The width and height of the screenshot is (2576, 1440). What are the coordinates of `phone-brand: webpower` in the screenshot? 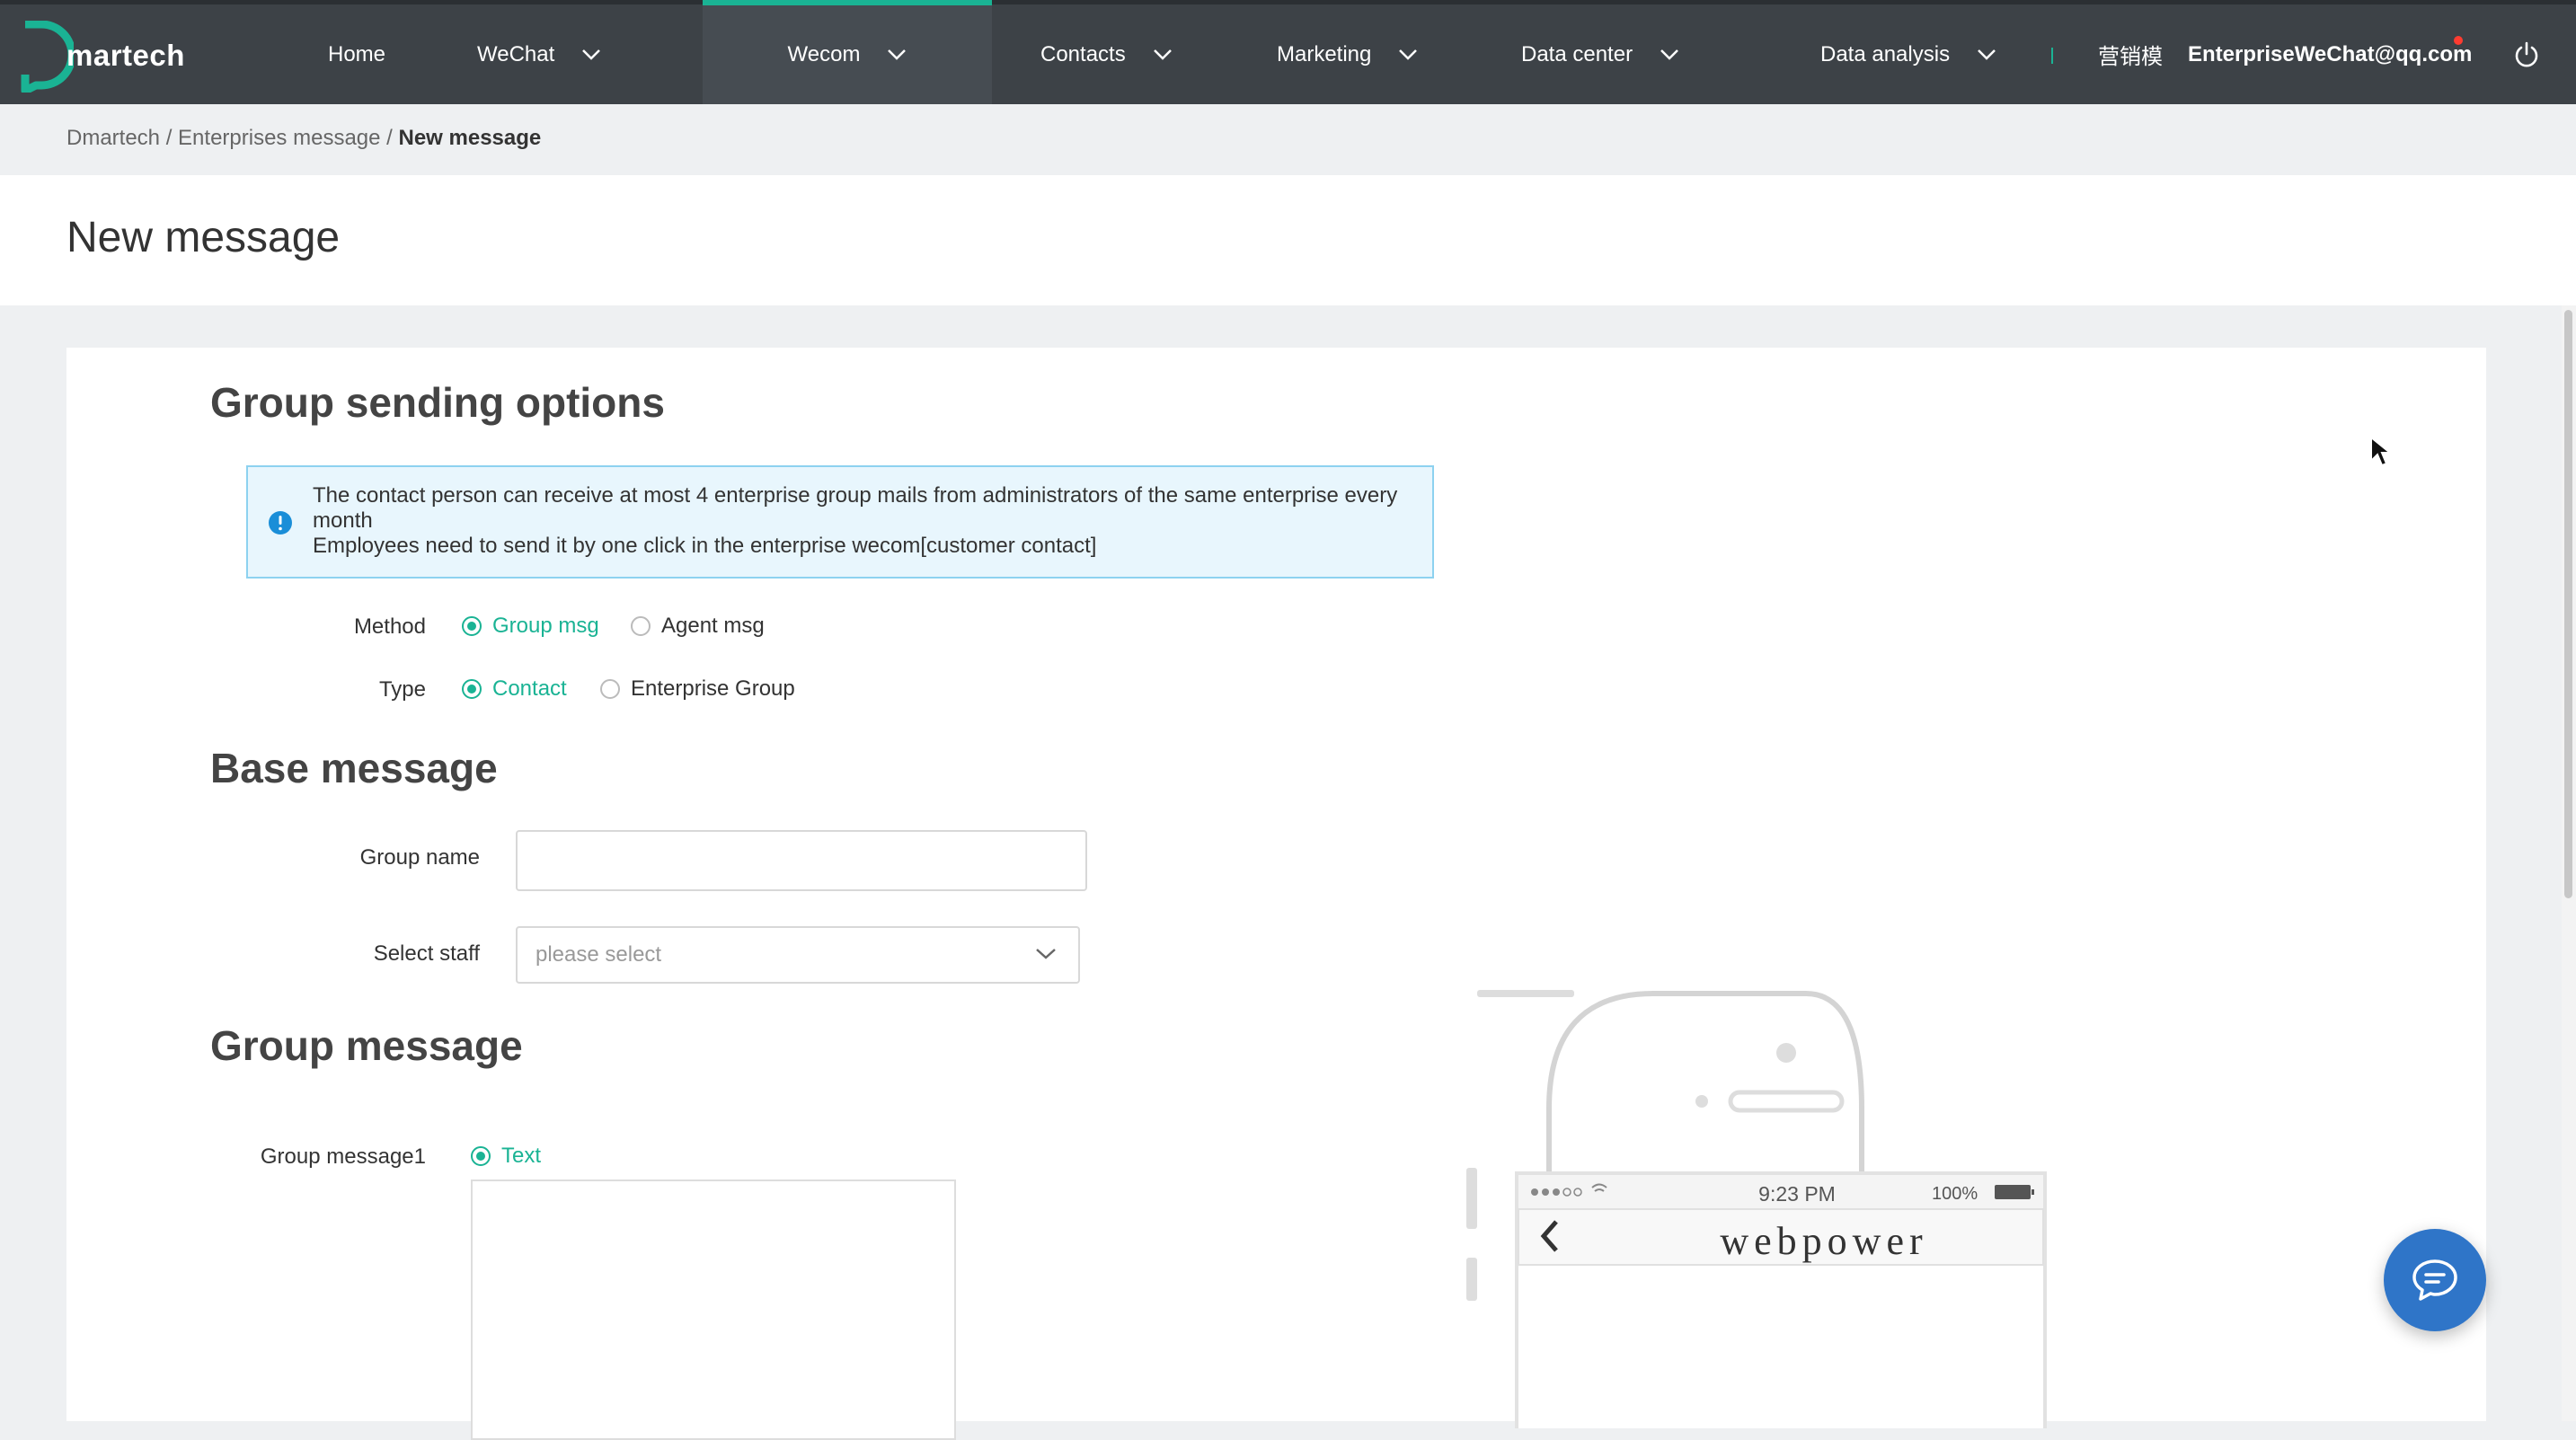 It's located at (1824, 1241).